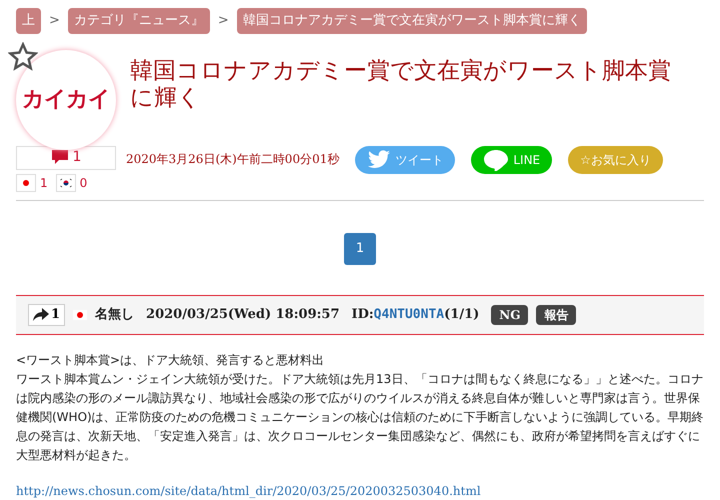 This screenshot has height=500, width=720. I want to click on speech-bubble-icon, so click(496, 159).